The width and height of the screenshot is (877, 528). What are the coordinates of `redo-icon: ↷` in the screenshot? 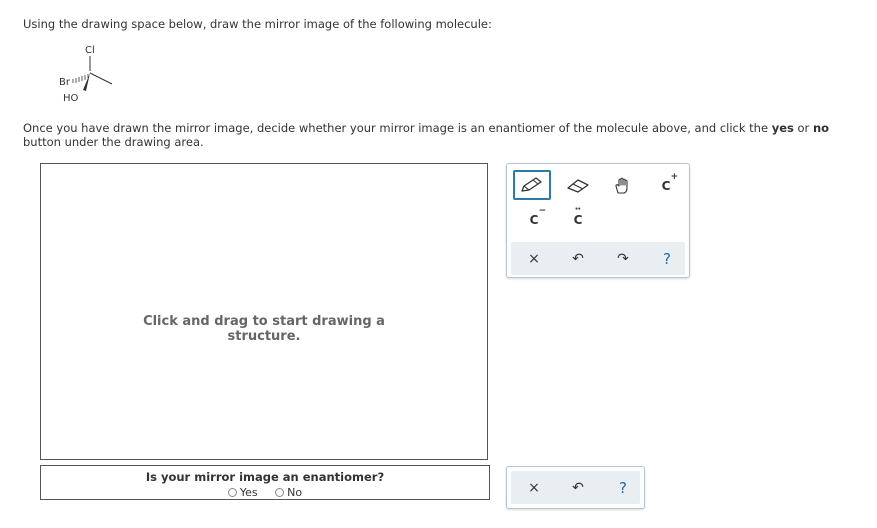 It's located at (623, 258).